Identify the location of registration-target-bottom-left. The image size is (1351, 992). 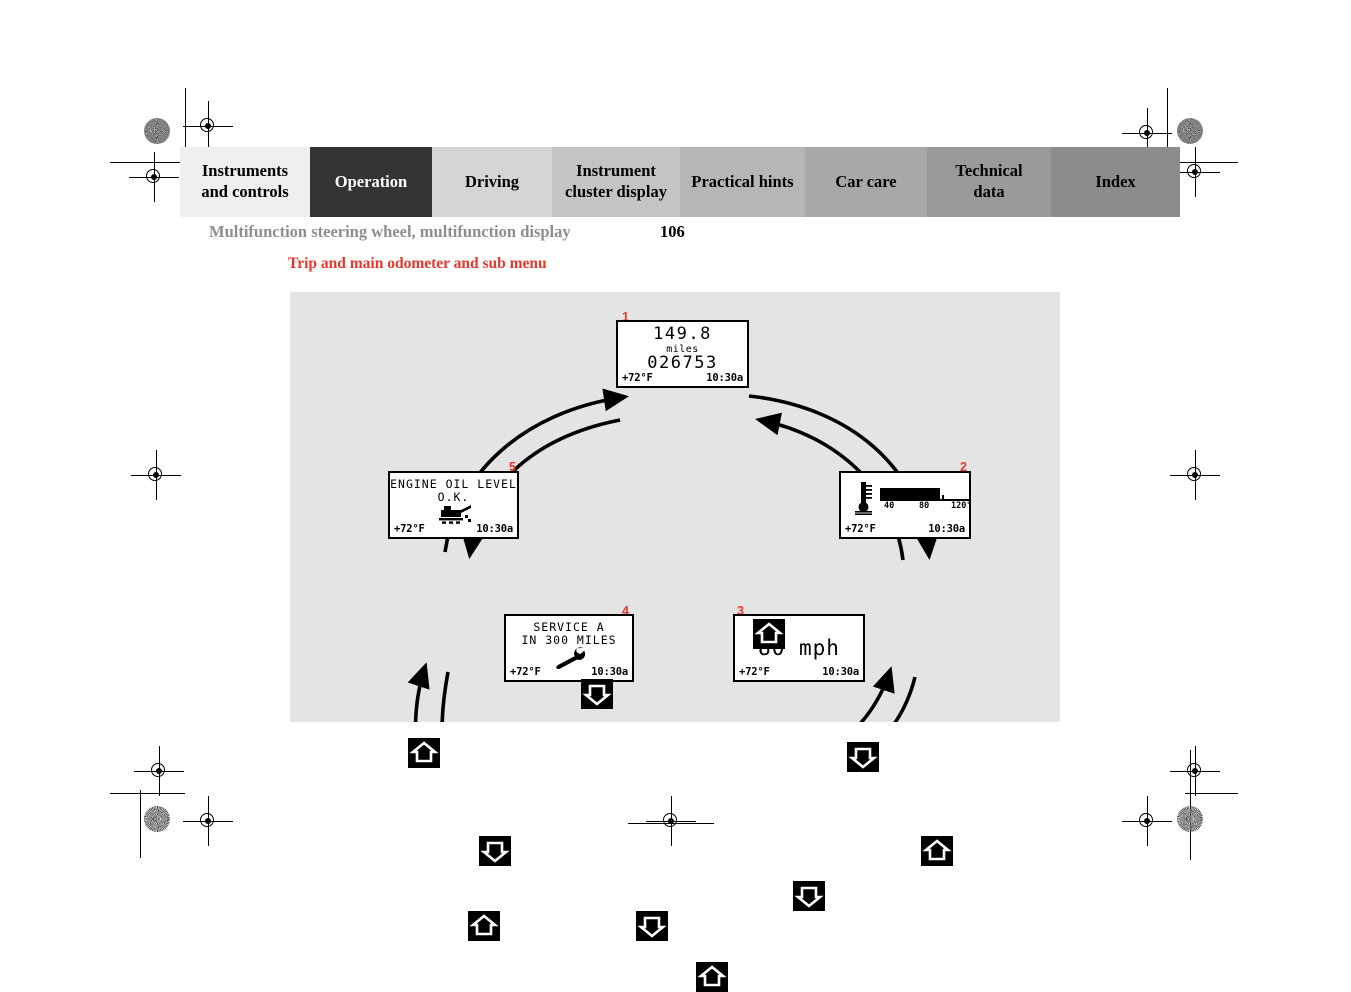
(159, 771).